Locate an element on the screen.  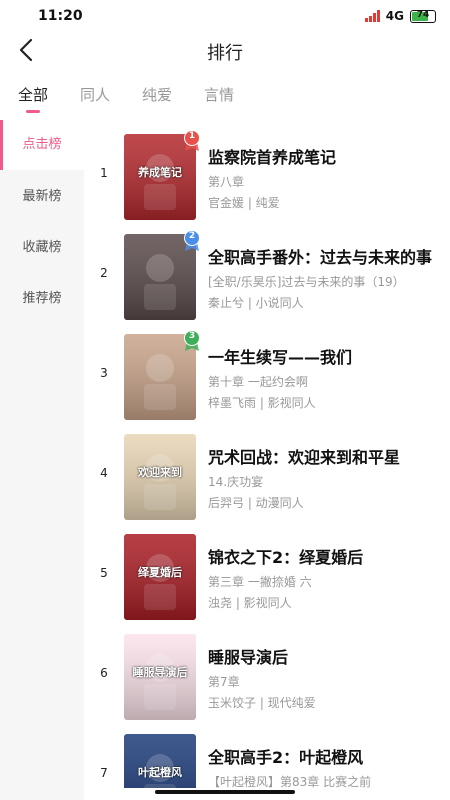
network-type: 4G is located at coordinates (394, 16).